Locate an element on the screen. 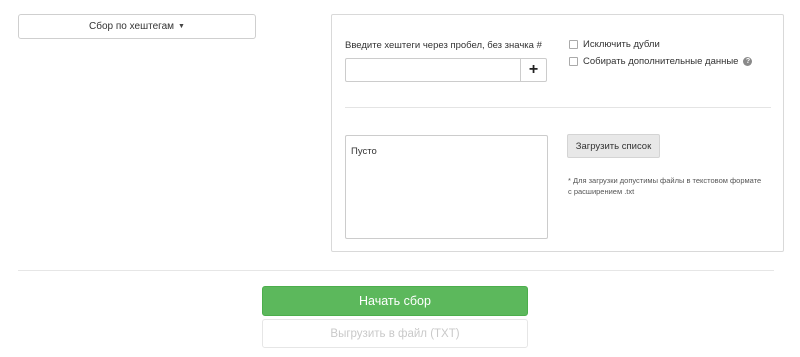  section-divider is located at coordinates (396, 270).